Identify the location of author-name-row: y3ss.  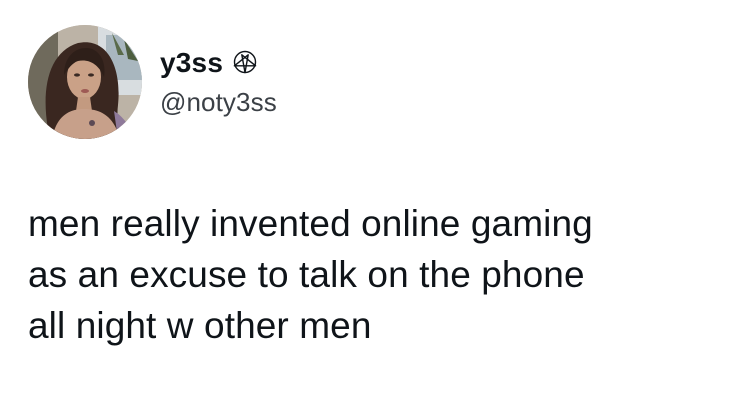
(208, 63).